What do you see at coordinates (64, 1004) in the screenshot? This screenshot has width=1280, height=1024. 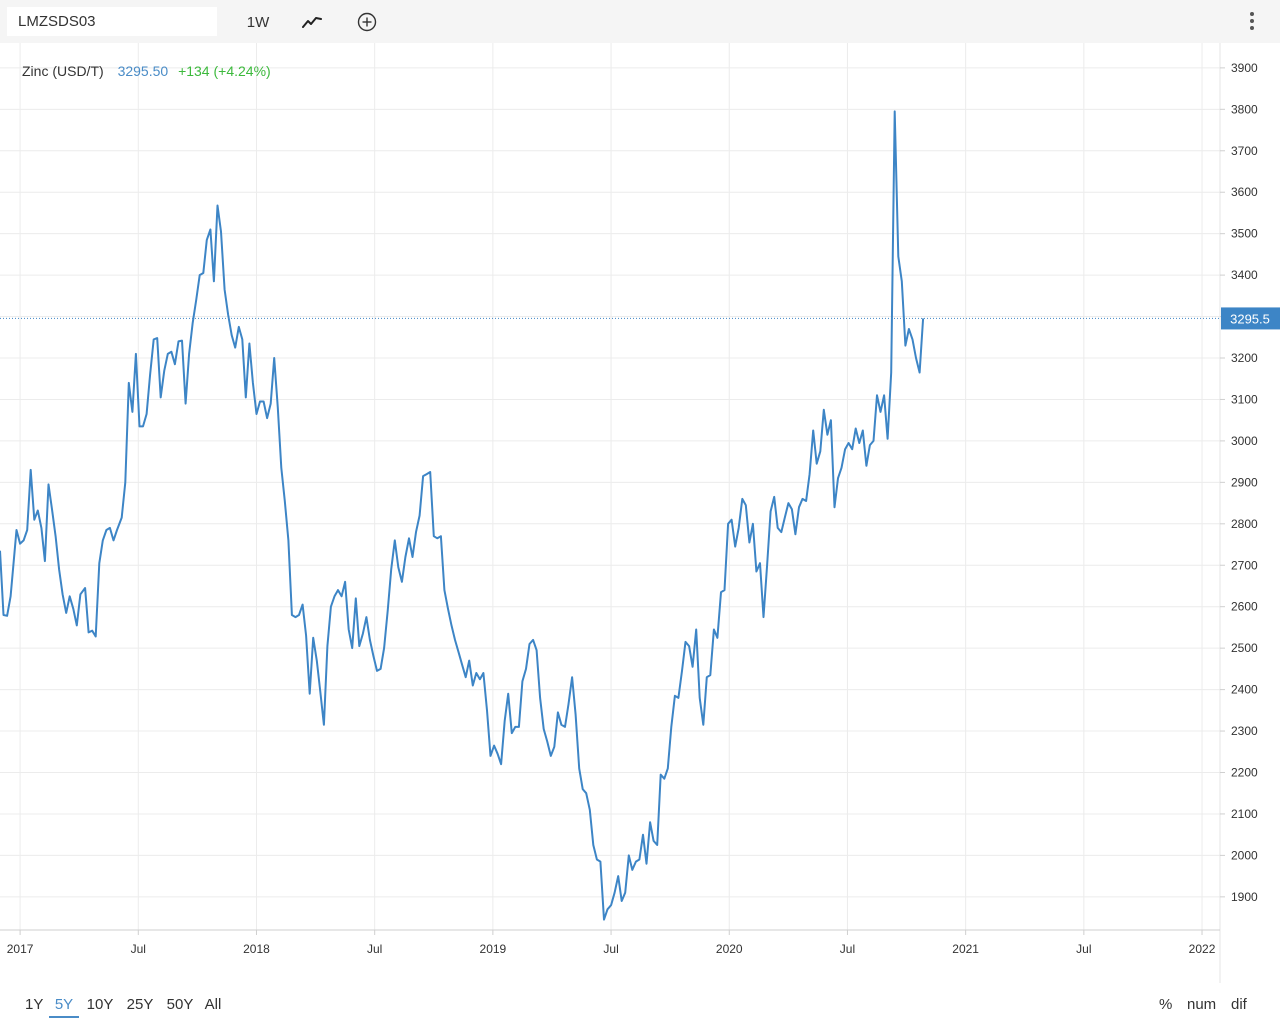 I see `period-5y: 5Y` at bounding box center [64, 1004].